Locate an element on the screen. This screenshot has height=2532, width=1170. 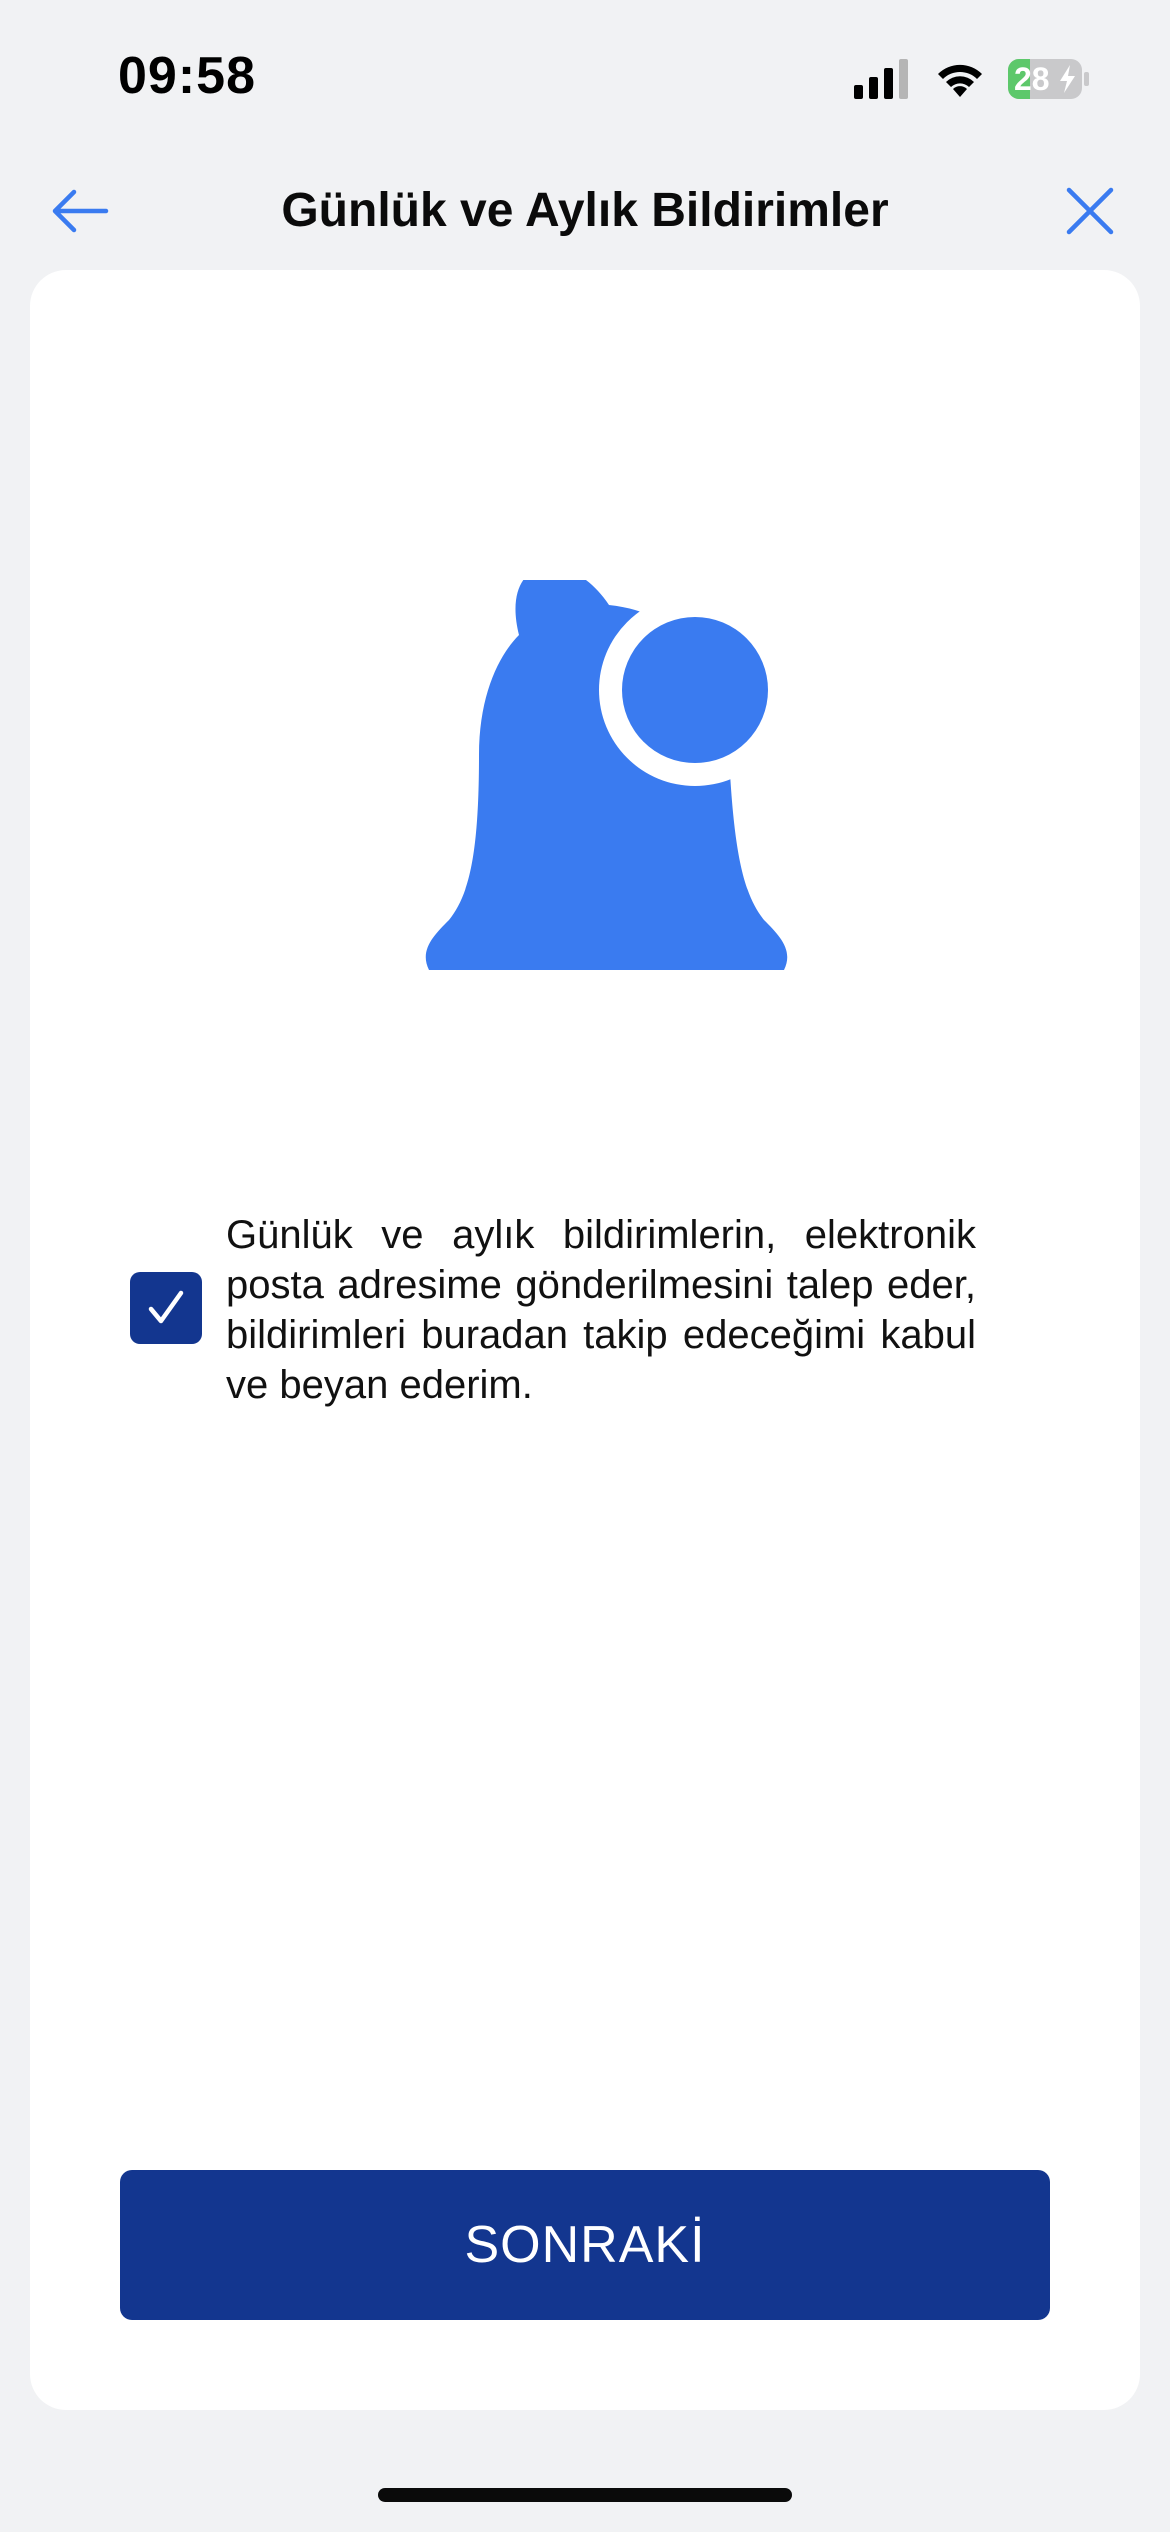
illustration is located at coordinates (604, 813).